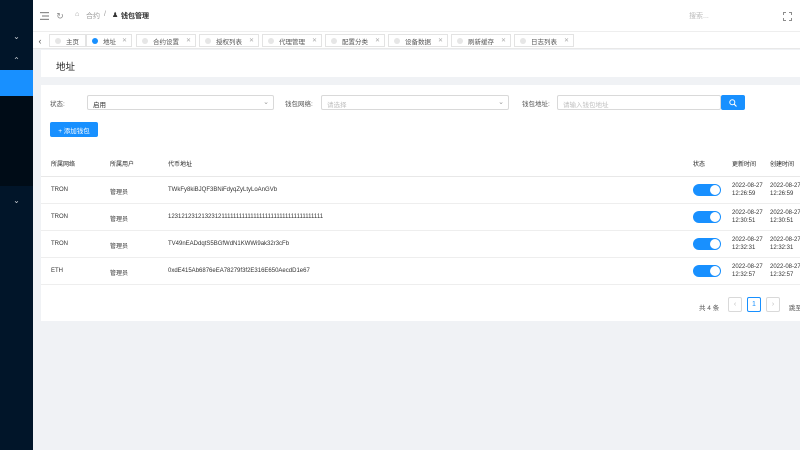  What do you see at coordinates (787, 16) in the screenshot?
I see `fullscreen-icon` at bounding box center [787, 16].